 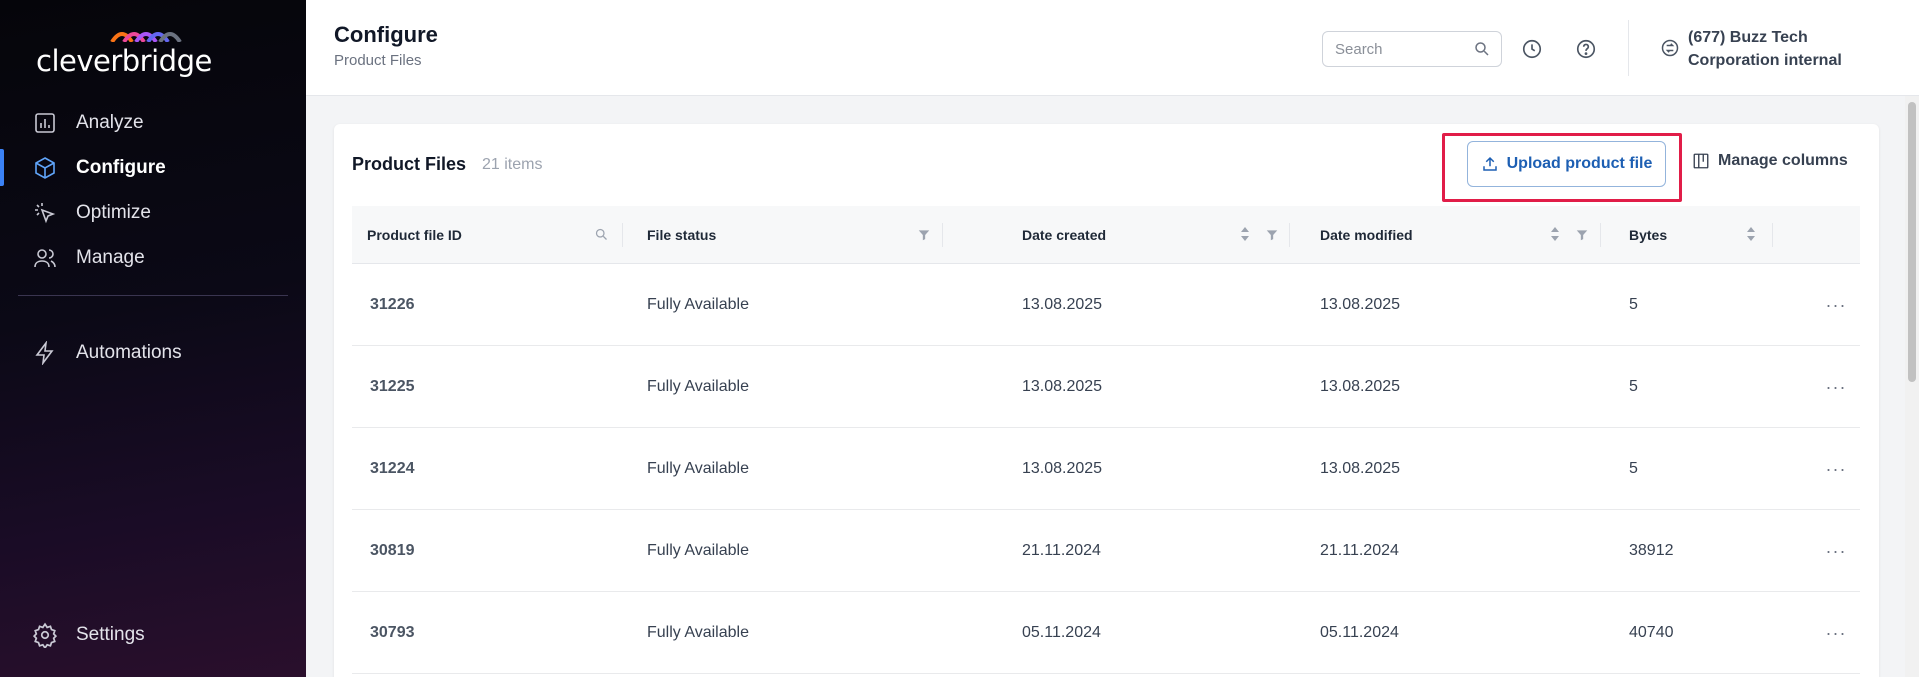 I want to click on page-title: Configure, so click(x=386, y=34).